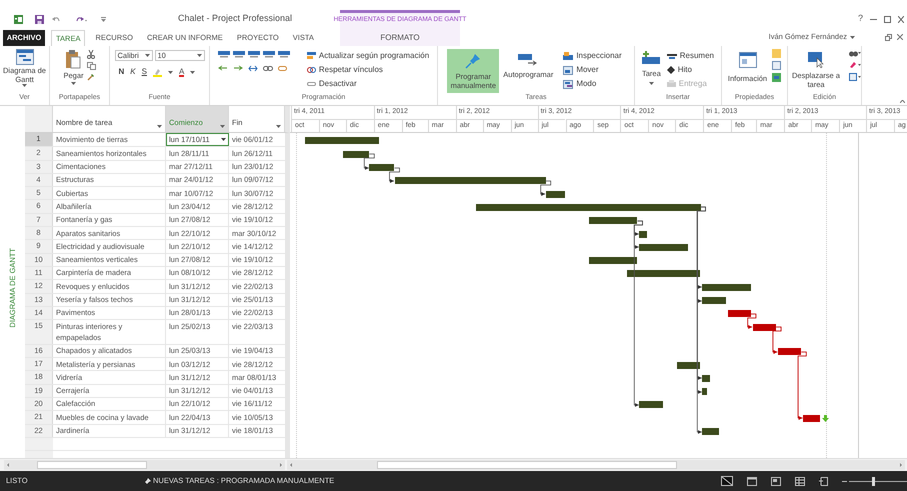  Describe the element at coordinates (282, 68) in the screenshot. I see `unlink-tasks-icon` at that location.